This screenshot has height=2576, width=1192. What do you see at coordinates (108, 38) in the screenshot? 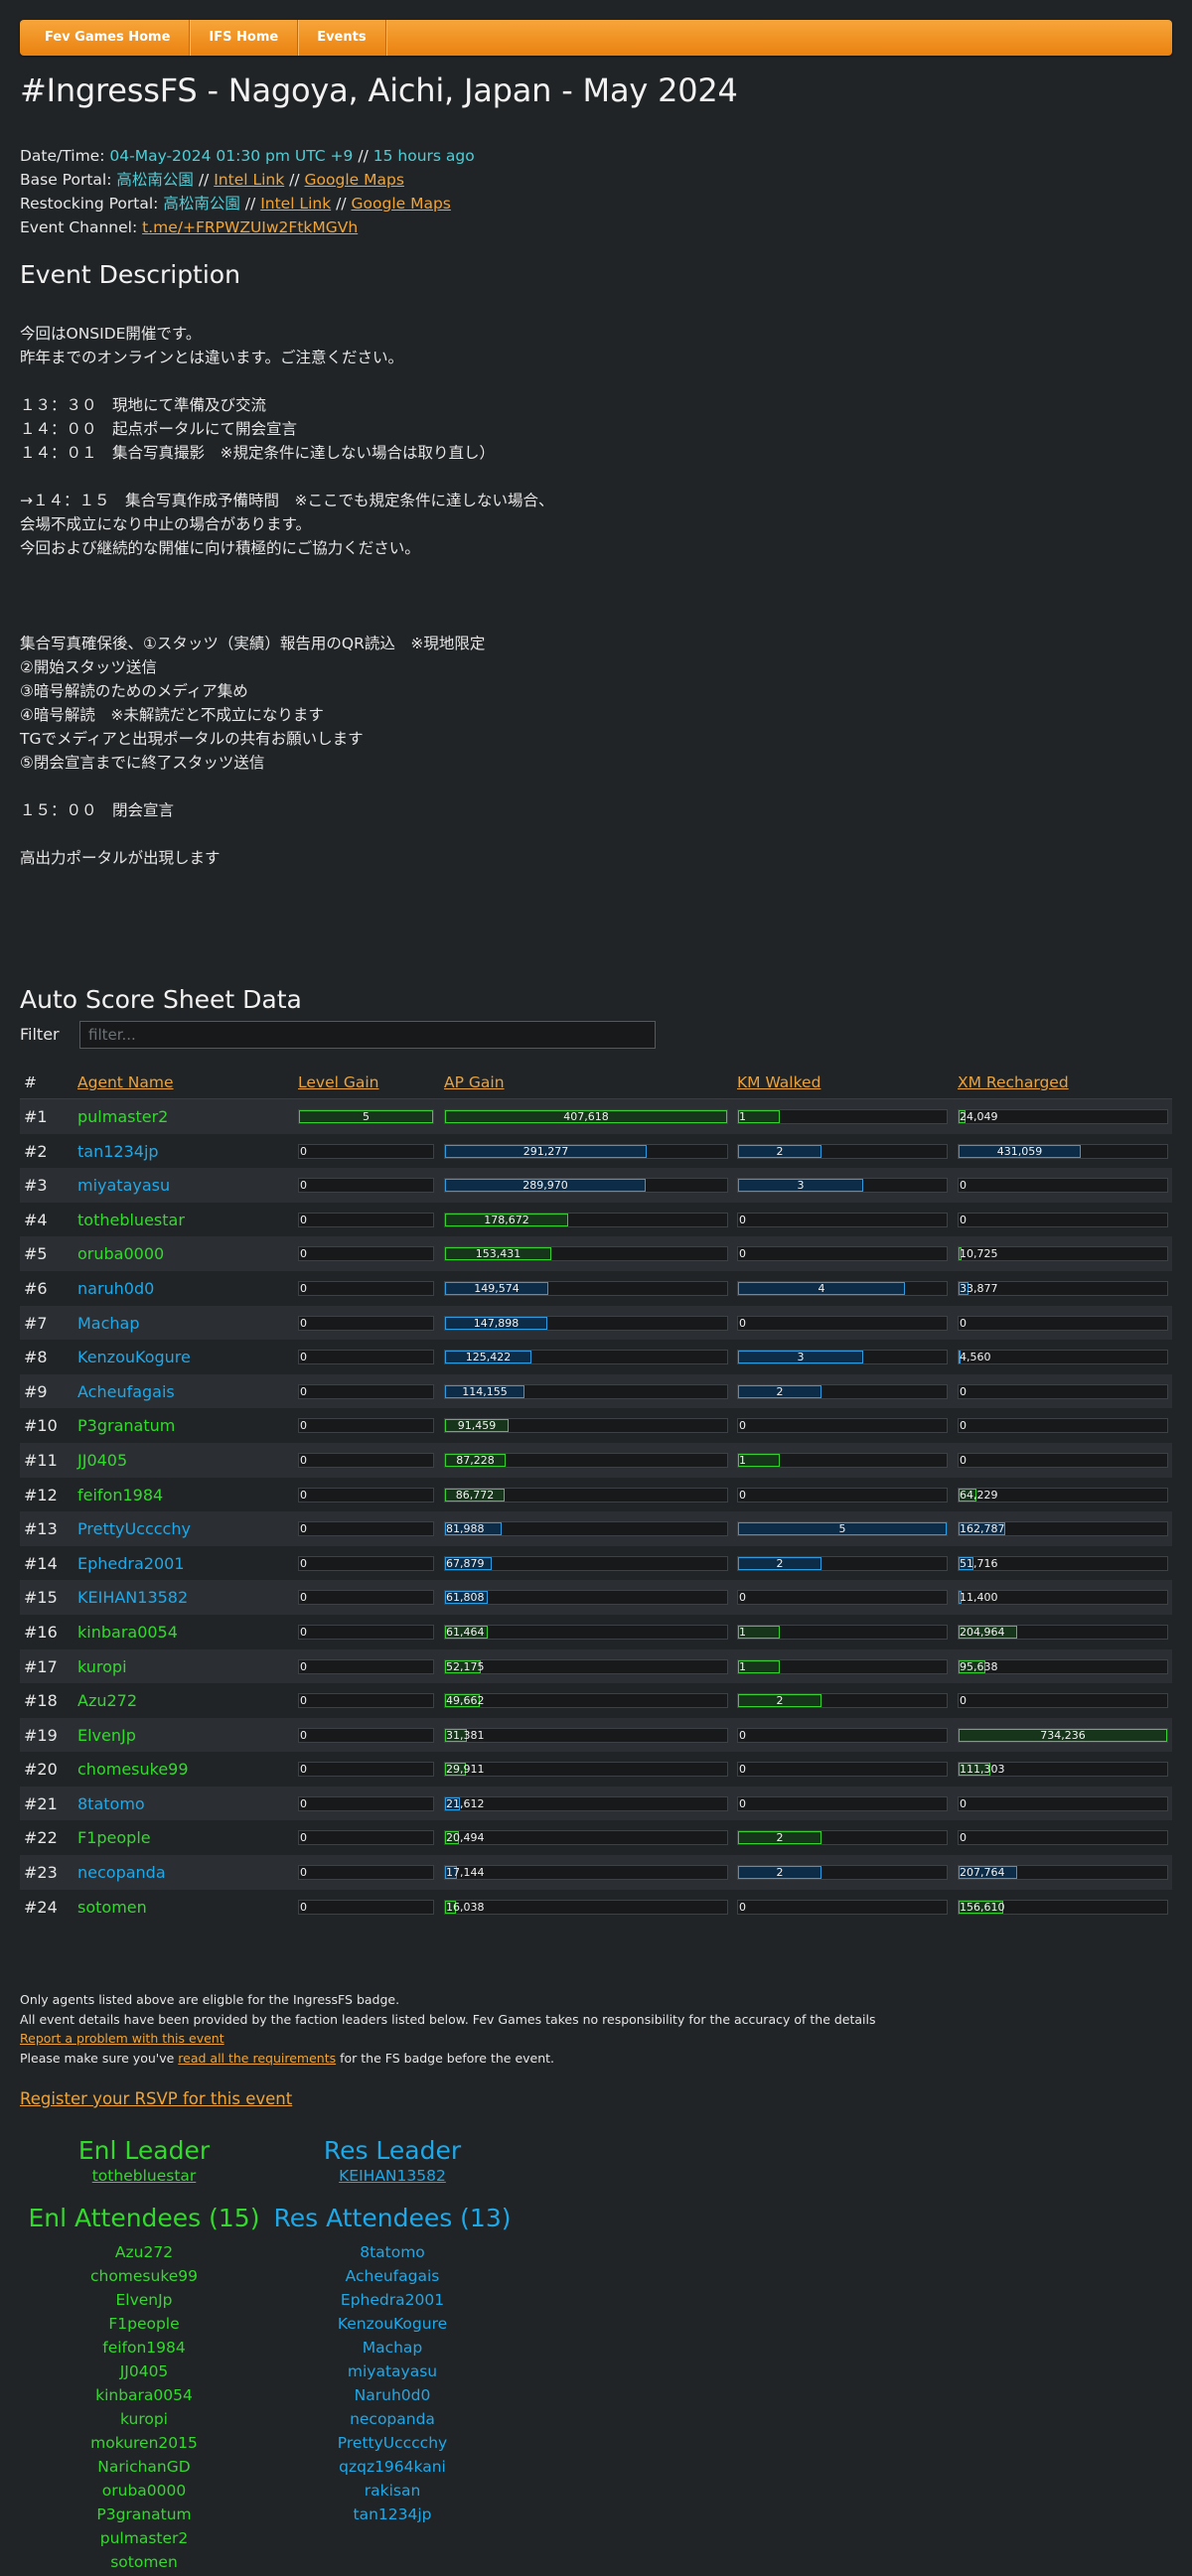
I see `nav-fev-games-home: Fev Games Home` at bounding box center [108, 38].